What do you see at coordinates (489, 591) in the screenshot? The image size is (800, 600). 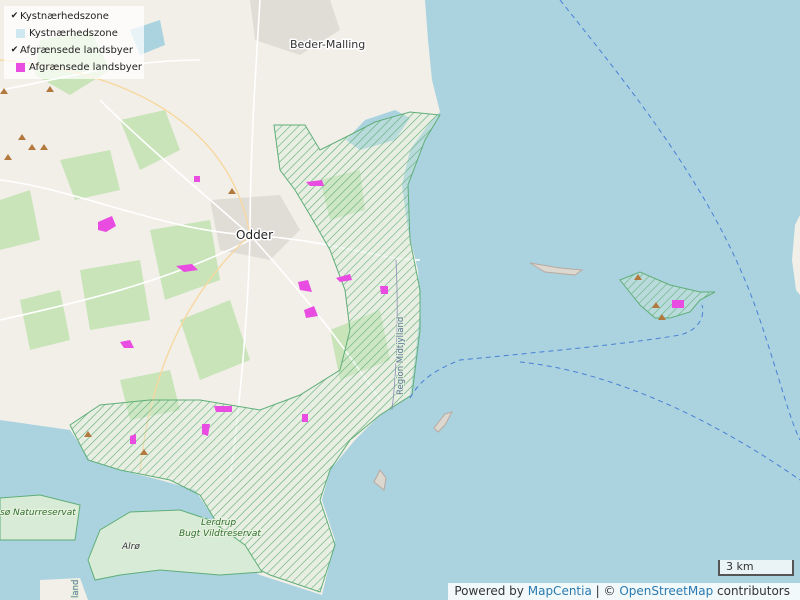 I see `powered-by-text: Powered by` at bounding box center [489, 591].